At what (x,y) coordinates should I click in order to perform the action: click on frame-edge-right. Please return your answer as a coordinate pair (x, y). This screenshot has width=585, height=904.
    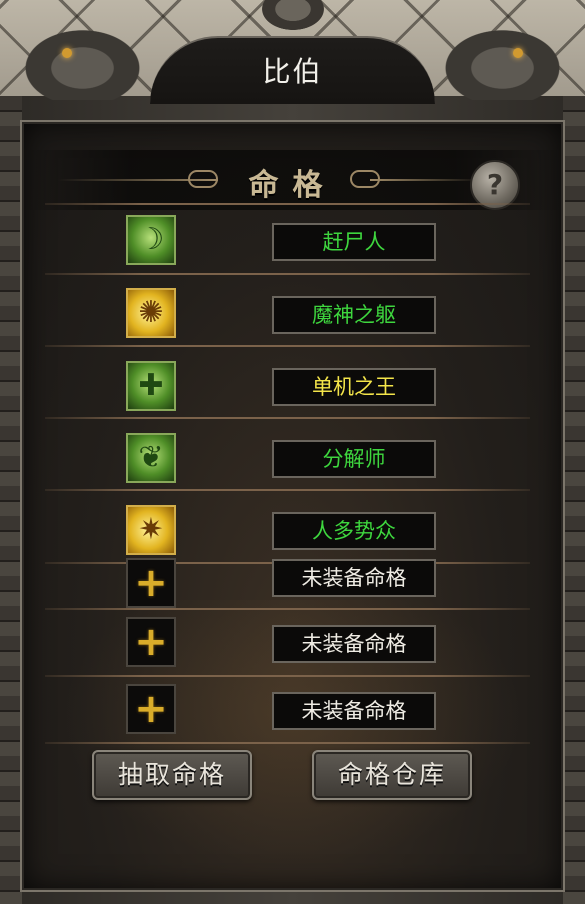
    Looking at the image, I should click on (574, 500).